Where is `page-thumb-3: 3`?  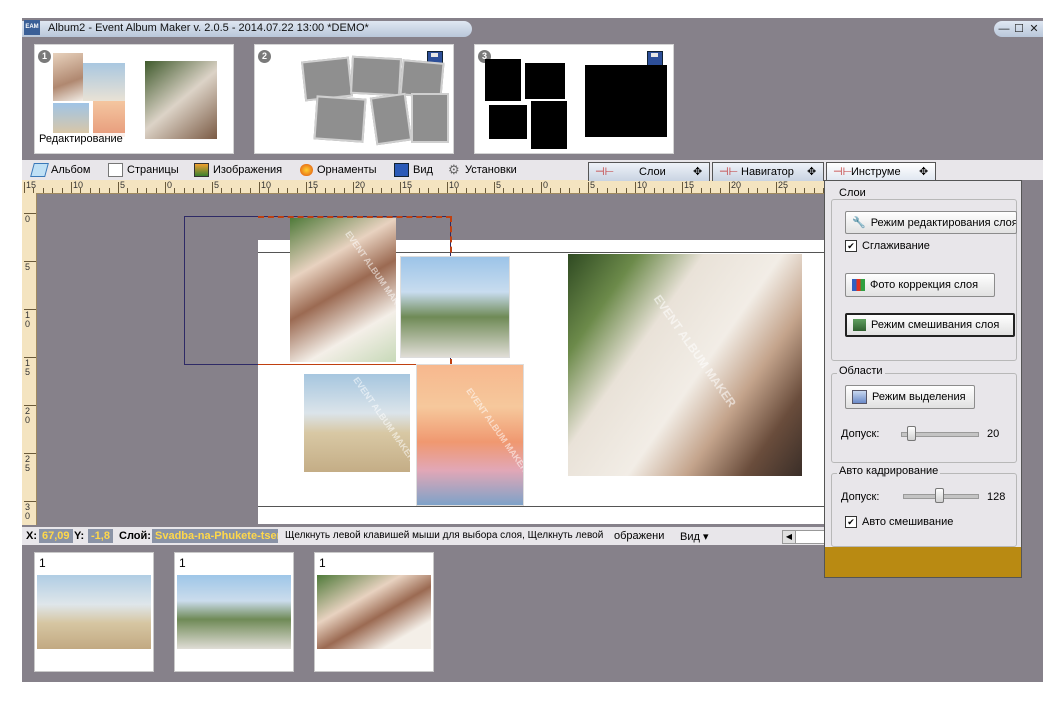 page-thumb-3: 3 is located at coordinates (574, 99).